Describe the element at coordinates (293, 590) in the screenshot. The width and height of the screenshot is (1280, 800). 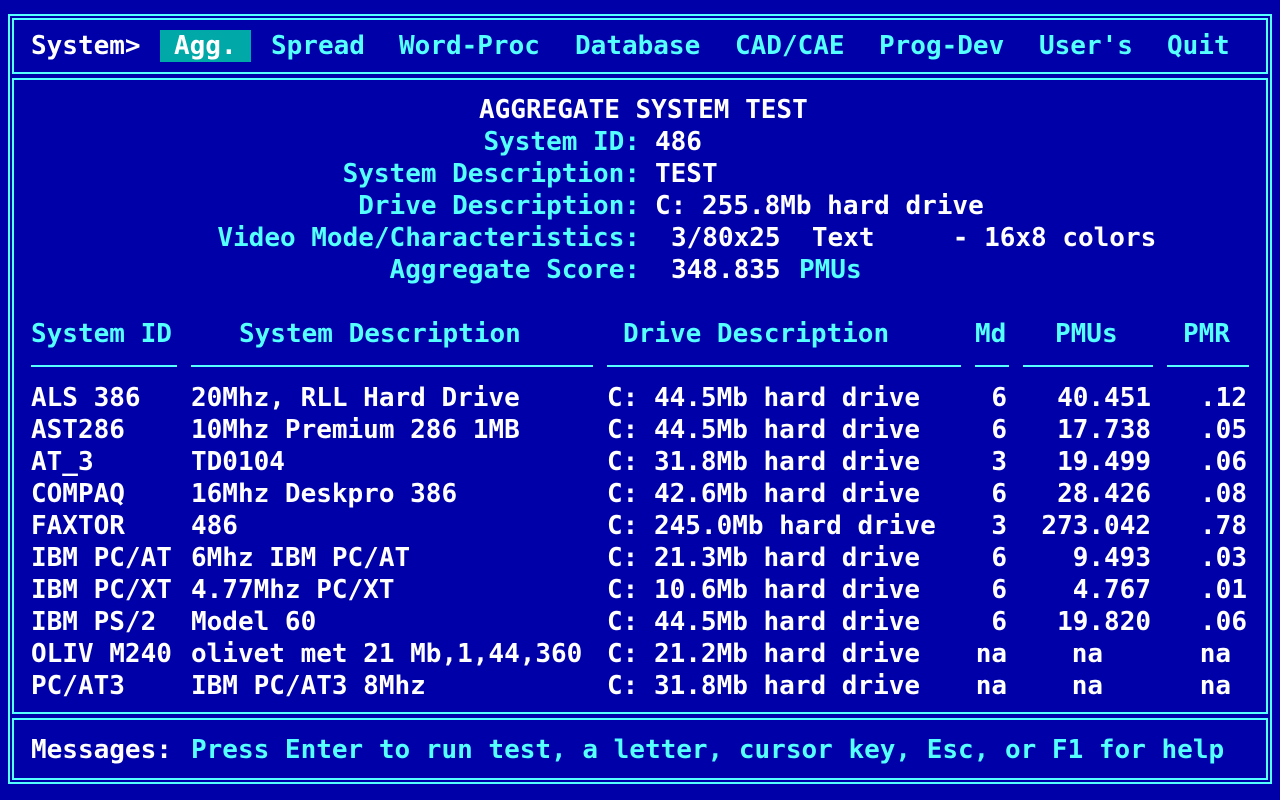
I see `cell-system-description: 4.77Mhz PC/XT` at that location.